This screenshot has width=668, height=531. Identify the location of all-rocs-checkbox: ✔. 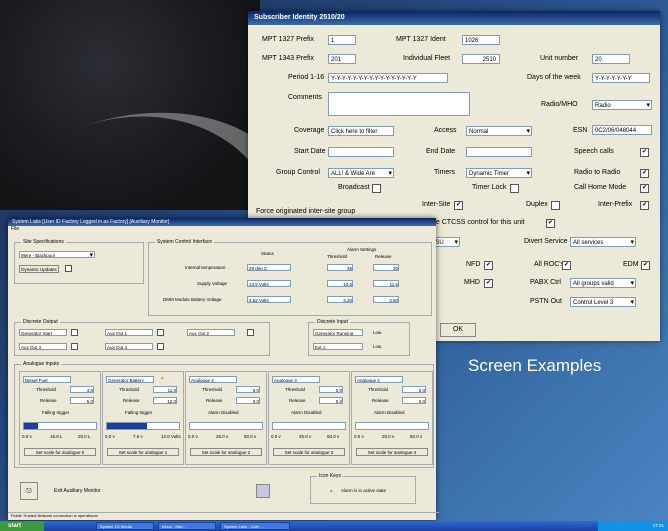
(566, 265).